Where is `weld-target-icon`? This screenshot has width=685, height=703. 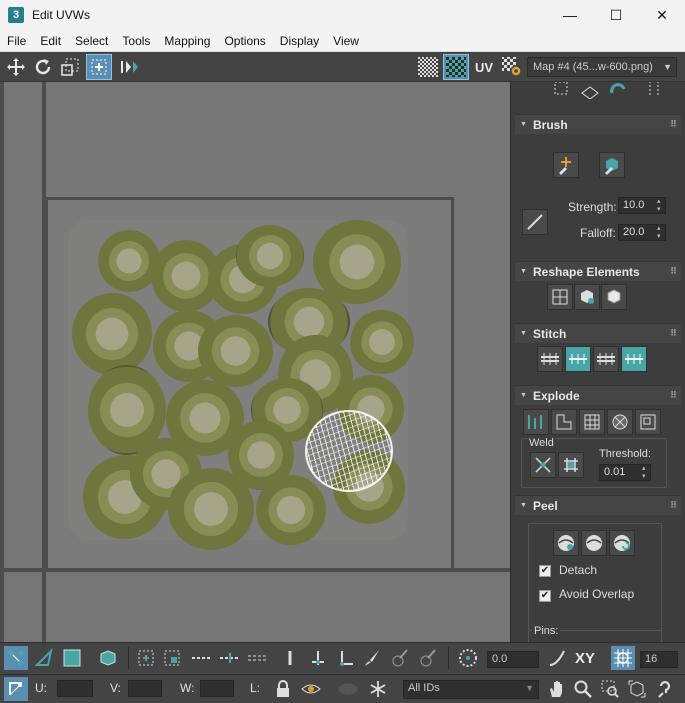
weld-target-icon is located at coordinates (571, 465).